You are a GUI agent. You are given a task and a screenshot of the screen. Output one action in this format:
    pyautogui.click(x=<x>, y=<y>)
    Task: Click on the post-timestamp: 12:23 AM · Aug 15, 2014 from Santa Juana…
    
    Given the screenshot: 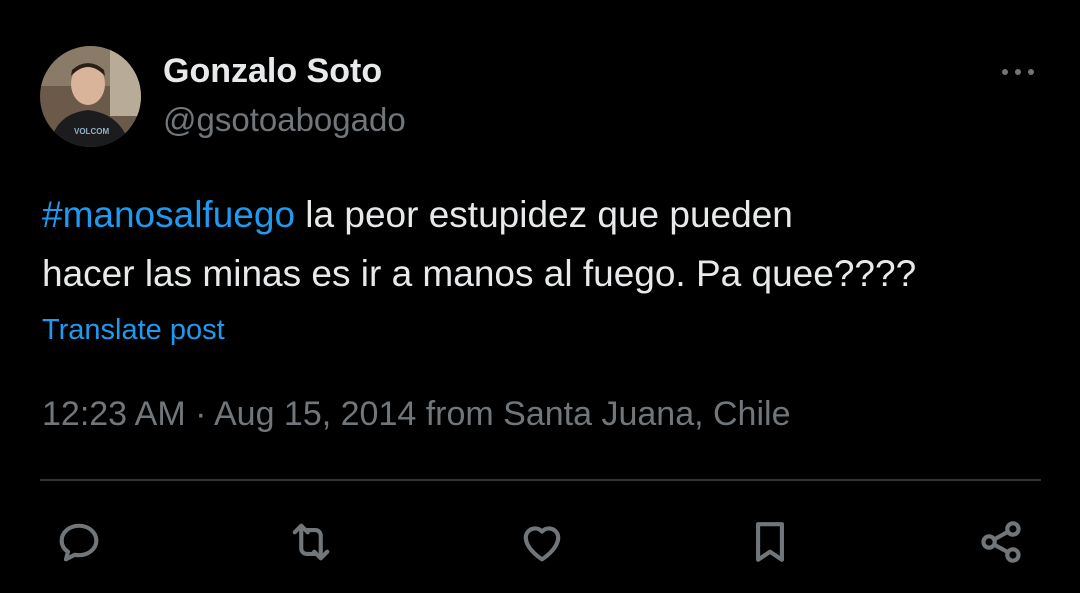 What is the action you would take?
    pyautogui.click(x=416, y=414)
    